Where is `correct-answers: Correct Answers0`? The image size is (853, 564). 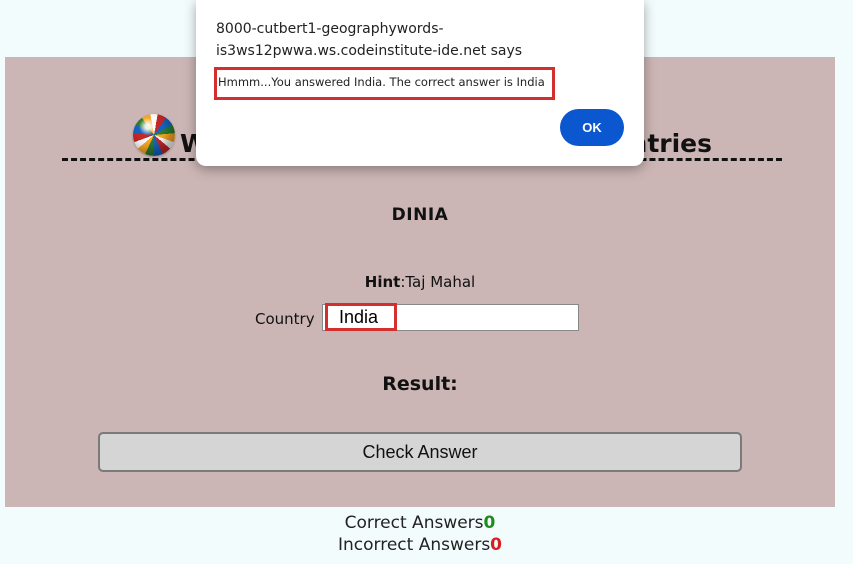 correct-answers: Correct Answers0 is located at coordinates (420, 523).